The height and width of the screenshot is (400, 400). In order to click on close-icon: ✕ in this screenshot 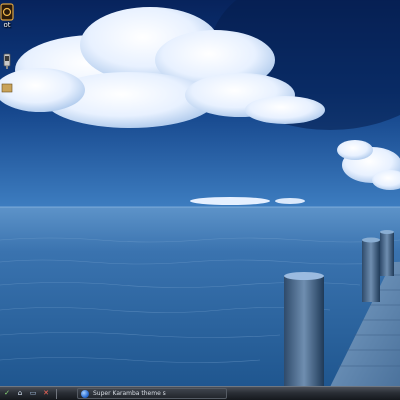, I will do `click(46, 393)`.